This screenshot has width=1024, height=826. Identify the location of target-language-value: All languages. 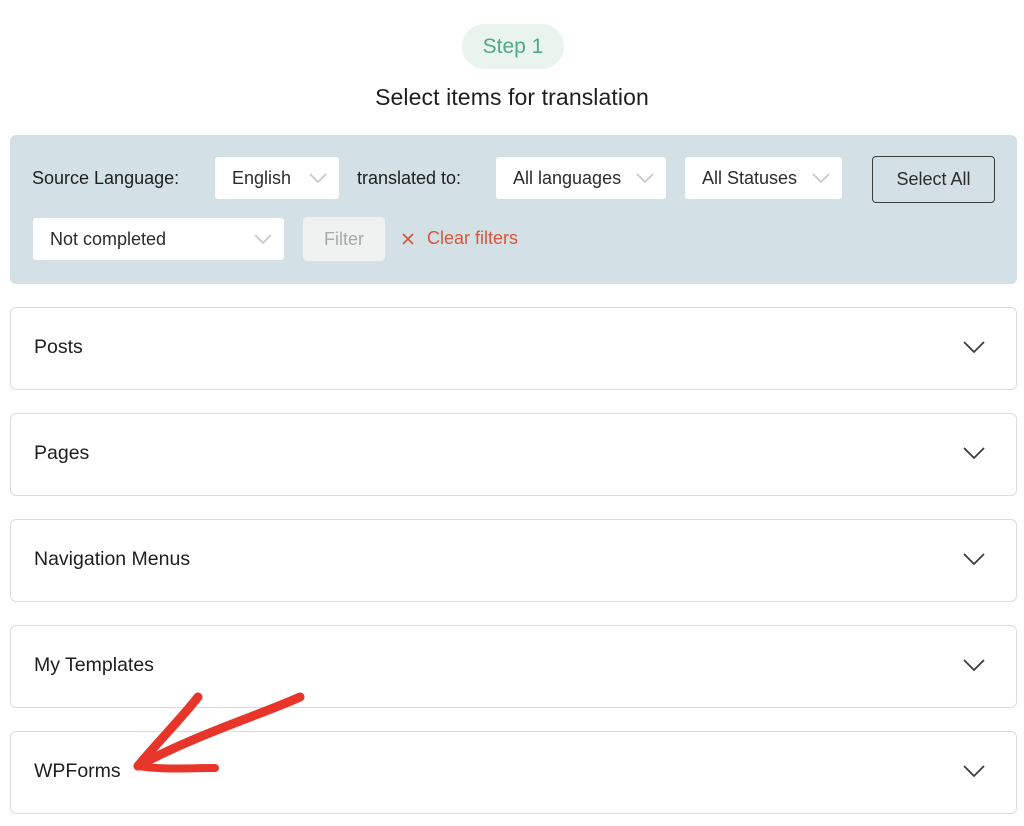
(567, 177).